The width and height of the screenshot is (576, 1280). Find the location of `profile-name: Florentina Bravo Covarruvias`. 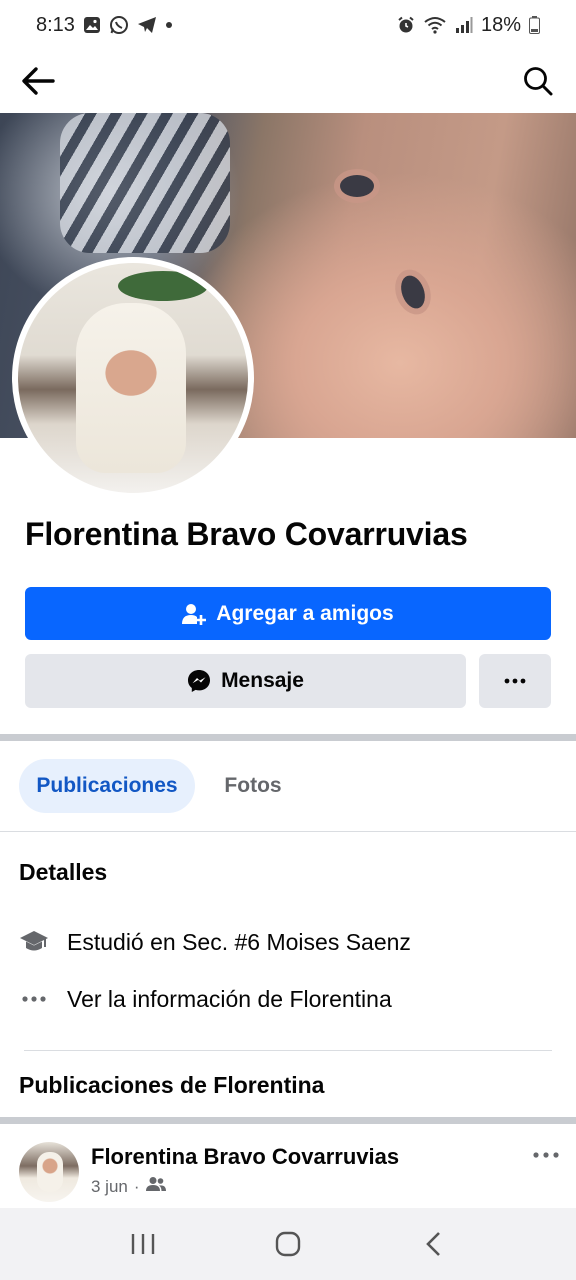

profile-name: Florentina Bravo Covarruvias is located at coordinates (246, 534).